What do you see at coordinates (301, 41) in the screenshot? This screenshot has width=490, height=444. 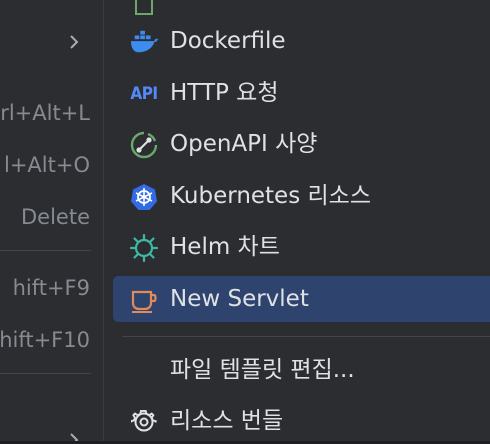 I see `menu-item-dockerfile: Dockerfile` at bounding box center [301, 41].